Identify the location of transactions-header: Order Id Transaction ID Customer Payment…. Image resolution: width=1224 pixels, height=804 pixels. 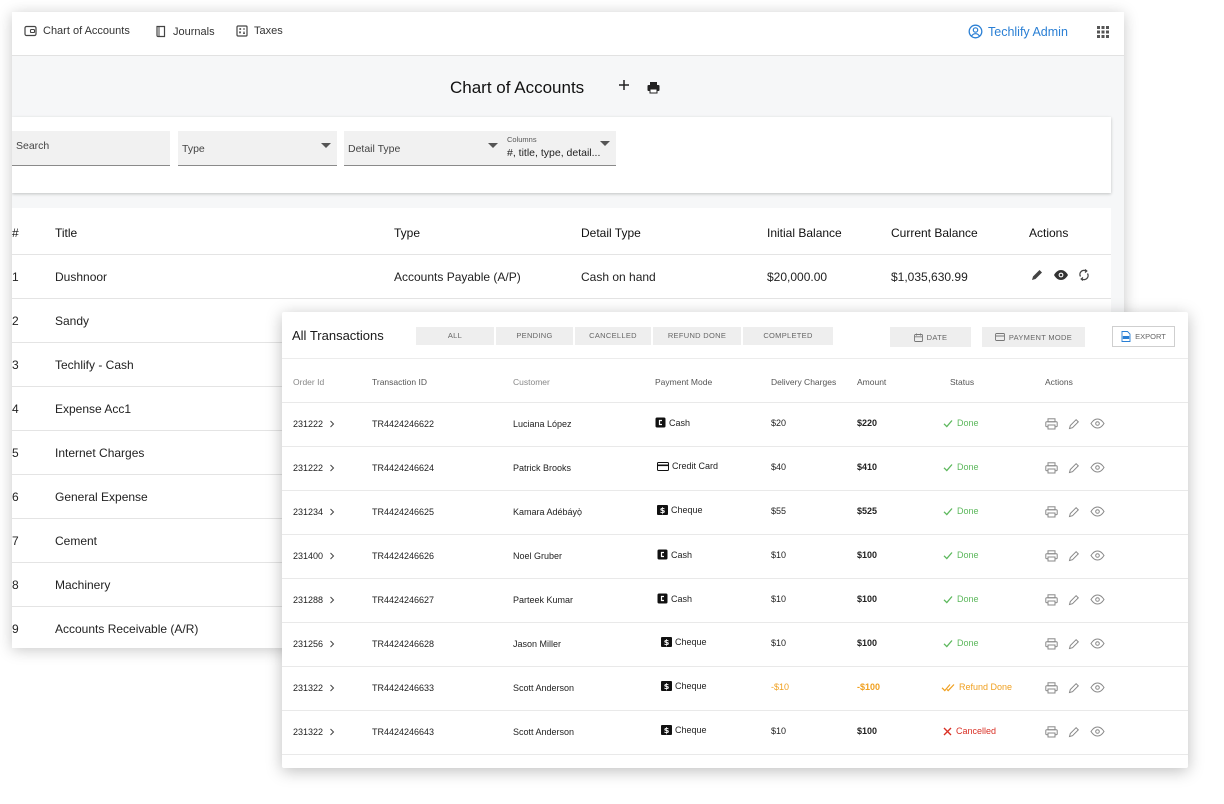
(735, 381).